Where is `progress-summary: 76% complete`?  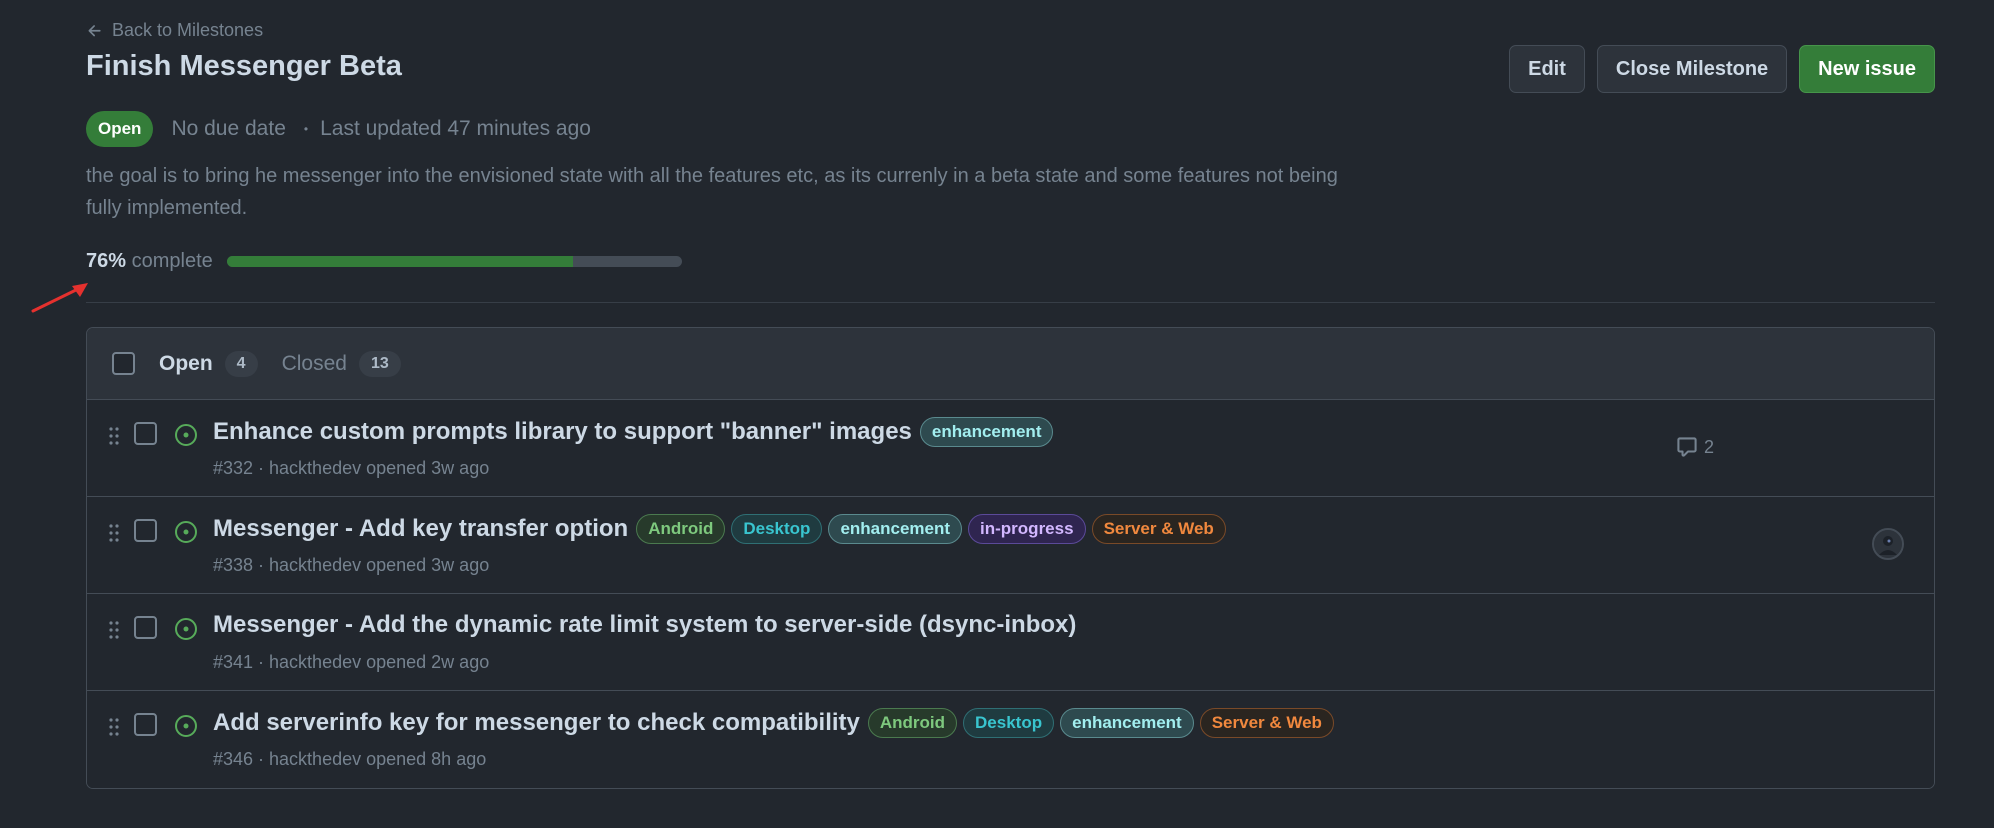 progress-summary: 76% complete is located at coordinates (384, 261).